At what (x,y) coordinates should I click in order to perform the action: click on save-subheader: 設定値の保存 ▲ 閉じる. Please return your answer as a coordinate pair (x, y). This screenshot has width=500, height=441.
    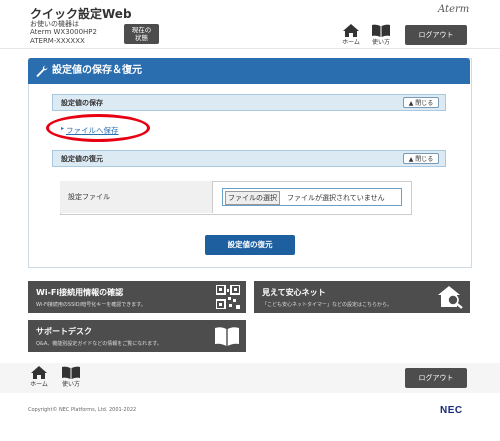
    Looking at the image, I should click on (249, 102).